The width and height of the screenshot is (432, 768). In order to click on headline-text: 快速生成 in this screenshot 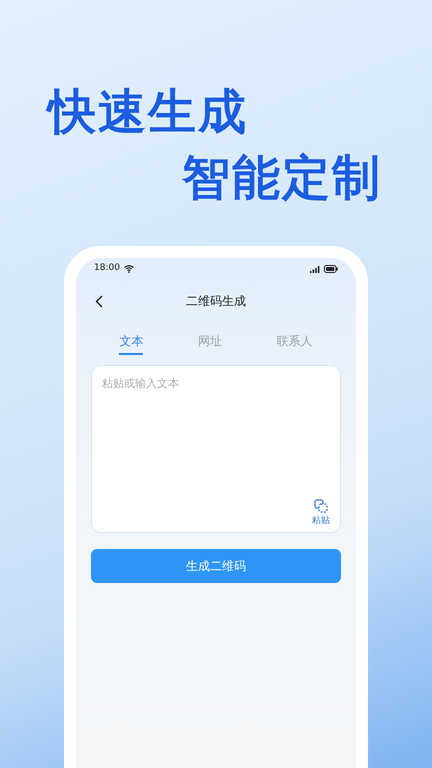, I will do `click(148, 112)`.